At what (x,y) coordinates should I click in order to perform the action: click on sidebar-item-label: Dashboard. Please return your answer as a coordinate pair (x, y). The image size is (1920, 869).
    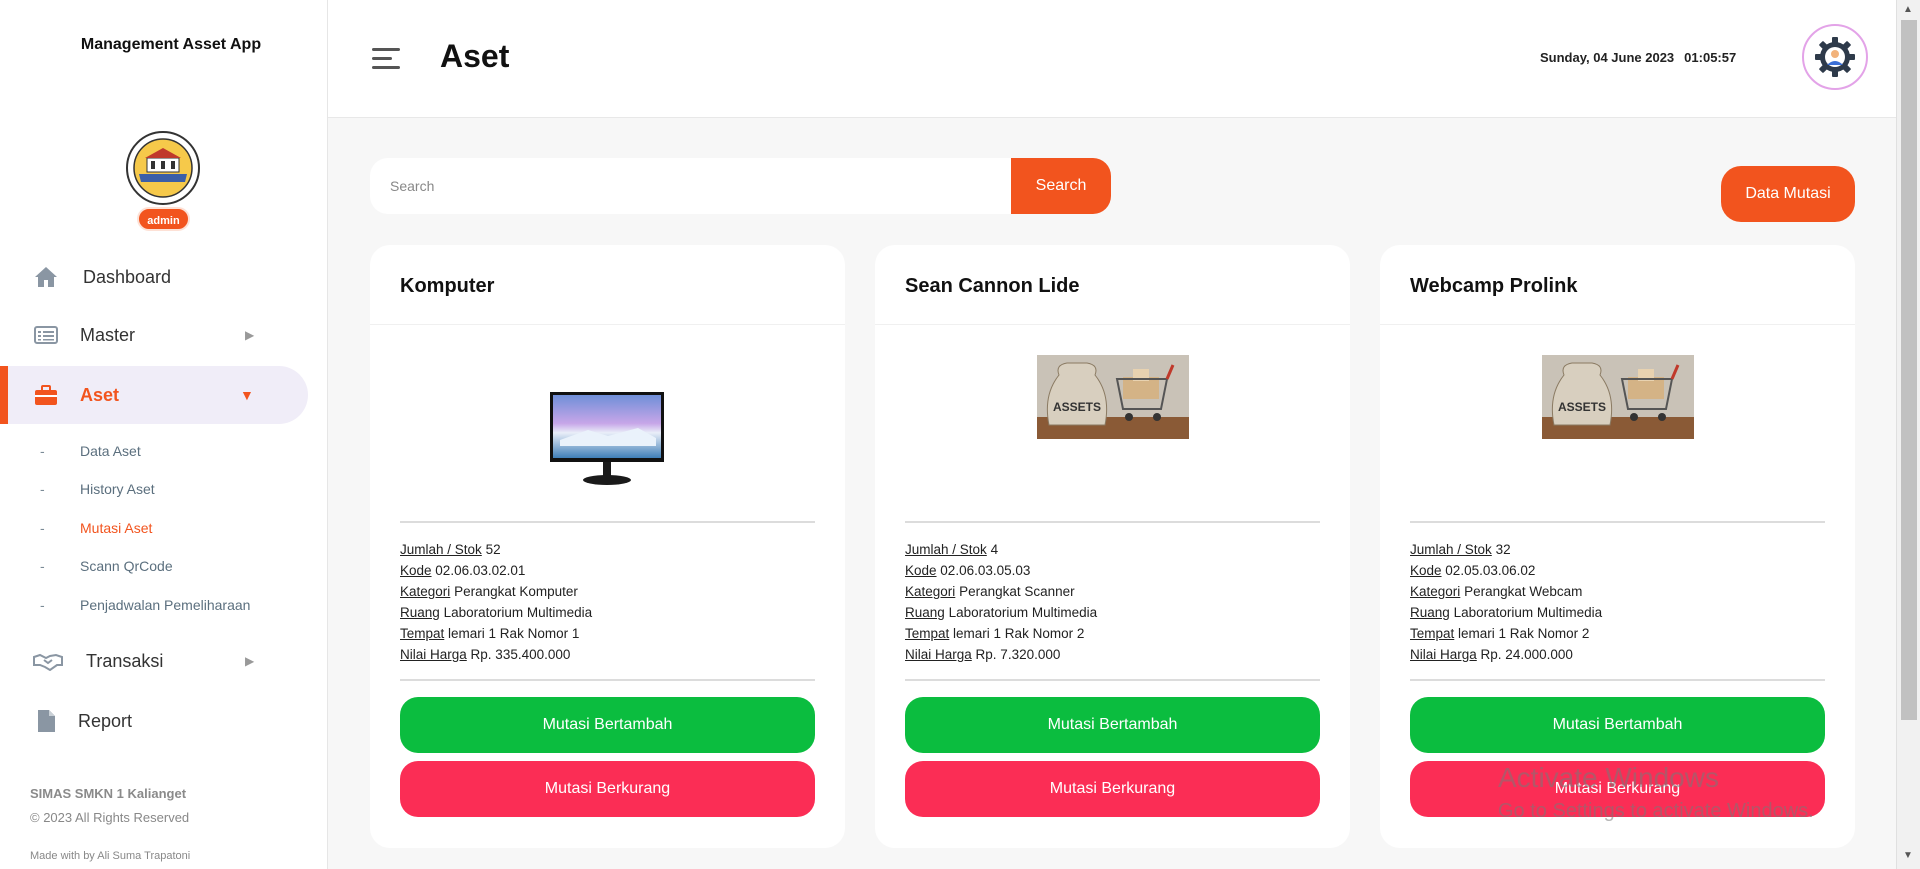
    Looking at the image, I should click on (127, 276).